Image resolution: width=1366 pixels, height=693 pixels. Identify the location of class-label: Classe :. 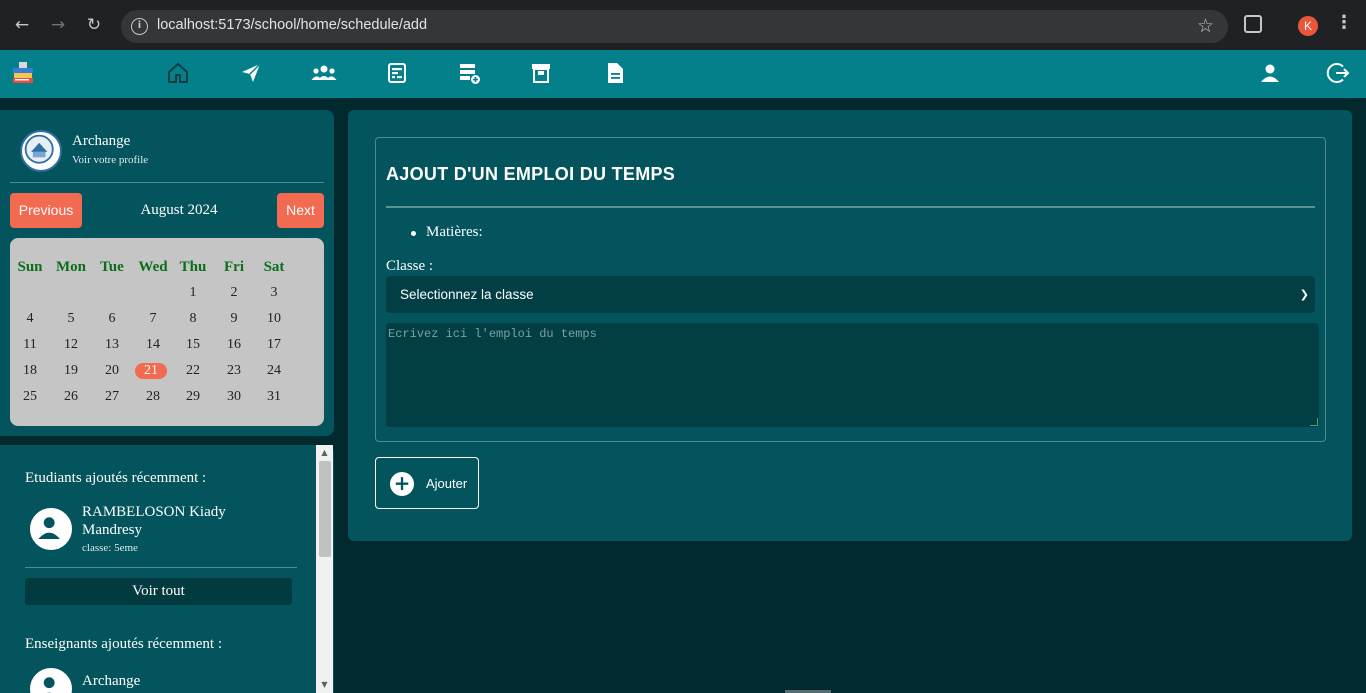
(410, 266).